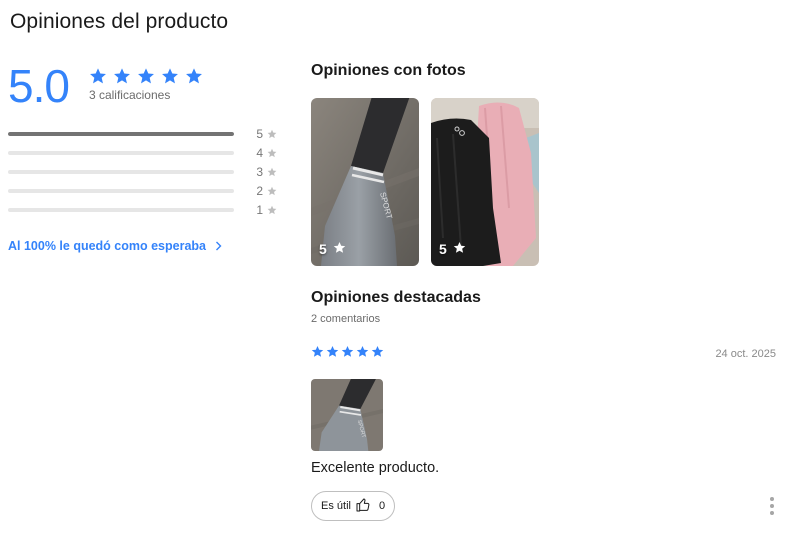 The height and width of the screenshot is (542, 790). I want to click on score-row: 5.0 3 calificaciones, so click(148, 86).